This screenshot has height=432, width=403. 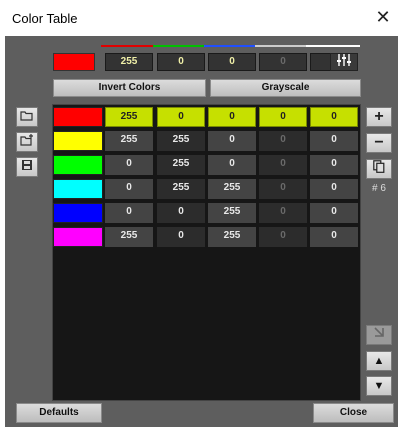 I want to click on move-down-button: ▼, so click(x=379, y=386).